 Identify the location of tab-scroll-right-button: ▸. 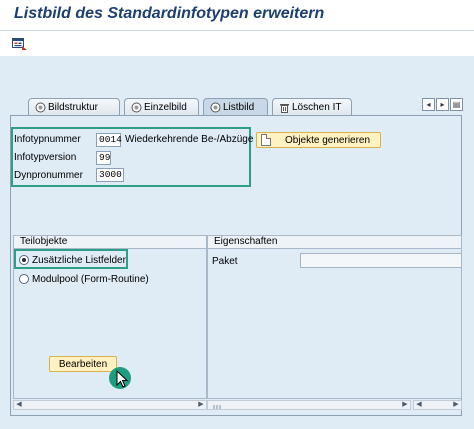
(442, 104).